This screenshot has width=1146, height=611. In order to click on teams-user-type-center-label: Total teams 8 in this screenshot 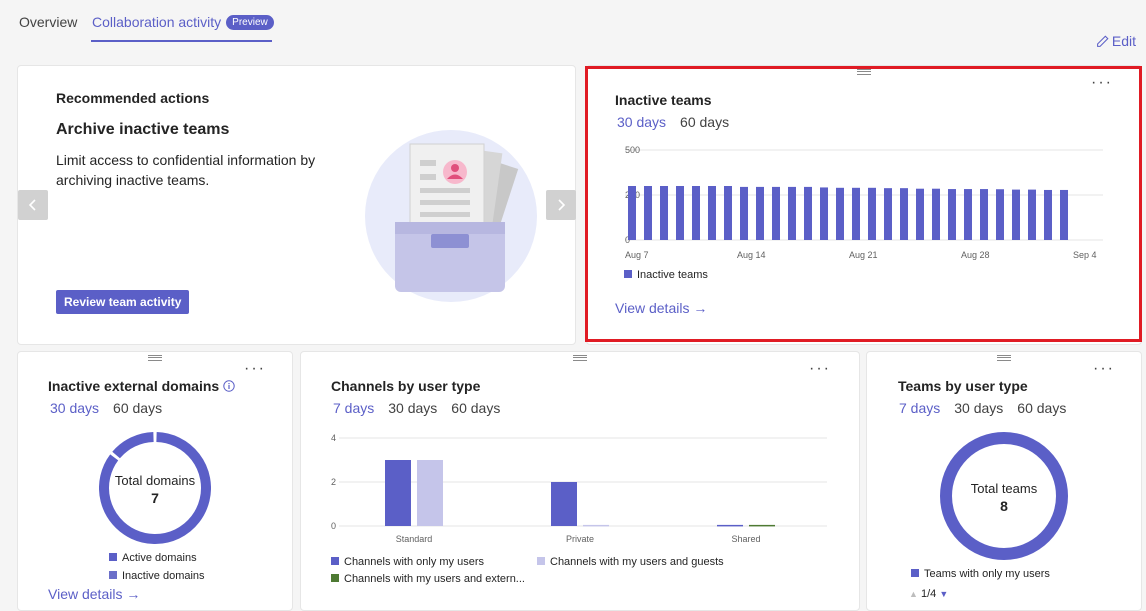, I will do `click(1004, 497)`.